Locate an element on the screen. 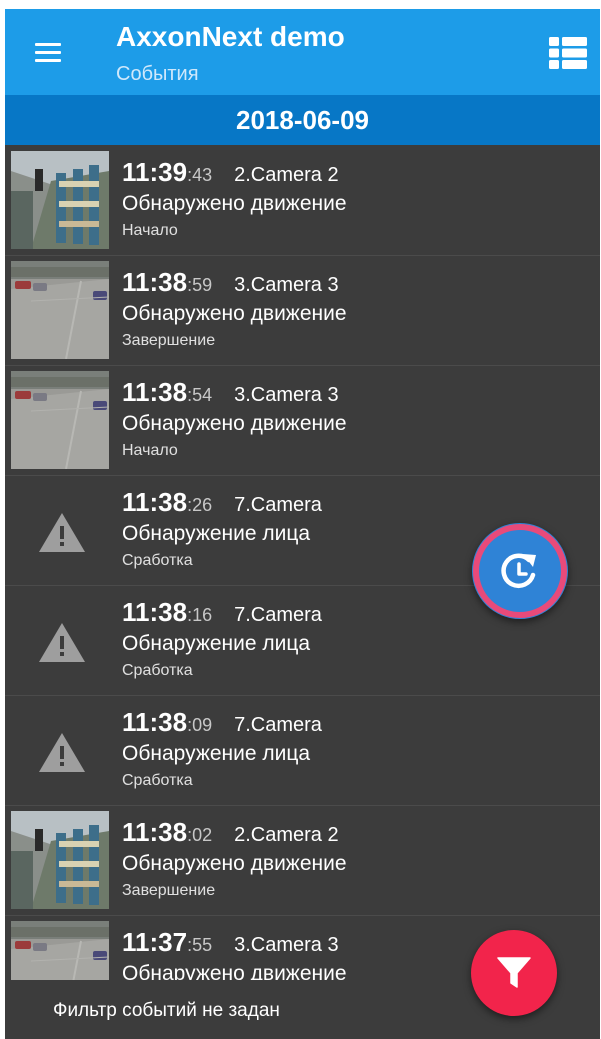  date-header: 2018-06-09 is located at coordinates (302, 120).